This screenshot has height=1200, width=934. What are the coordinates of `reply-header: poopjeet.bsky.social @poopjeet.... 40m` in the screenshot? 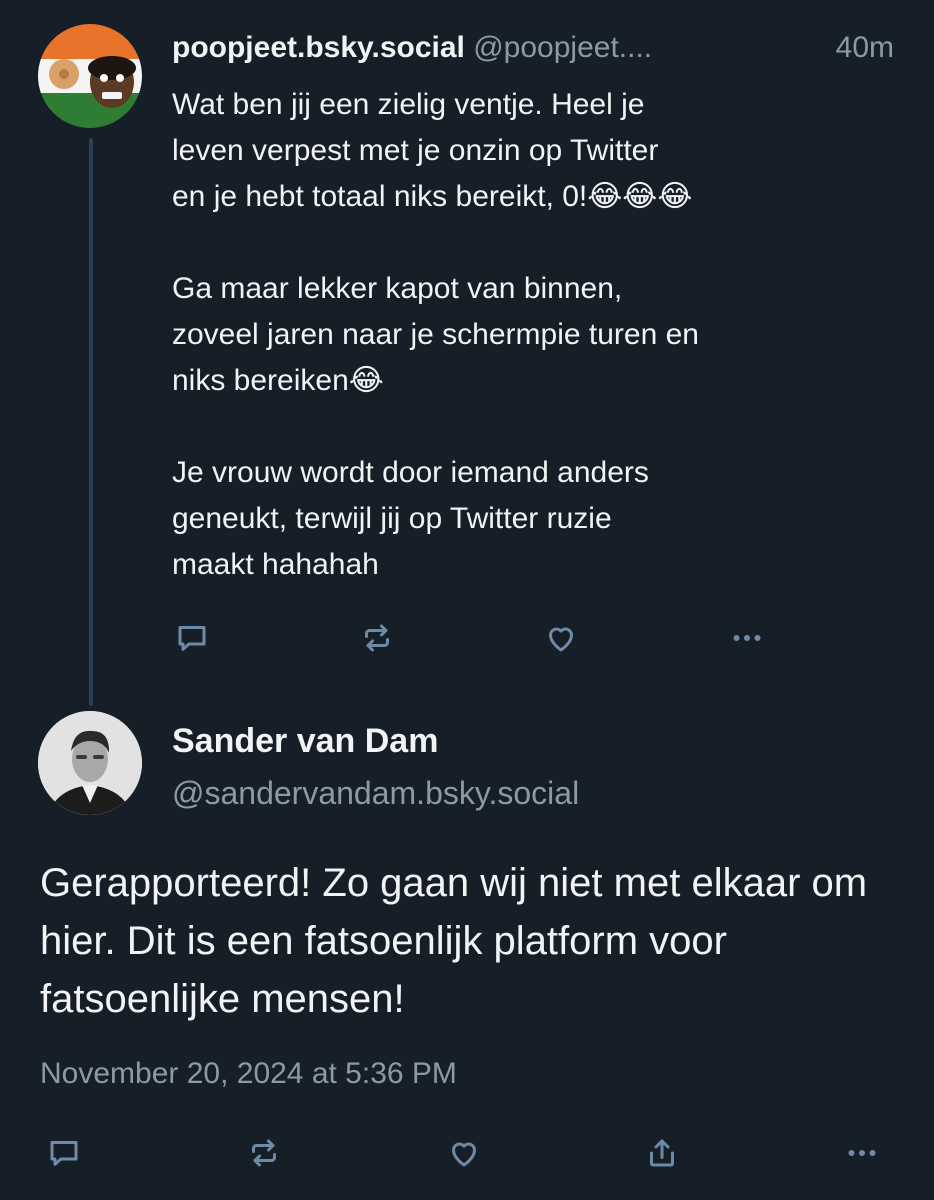 It's located at (537, 48).